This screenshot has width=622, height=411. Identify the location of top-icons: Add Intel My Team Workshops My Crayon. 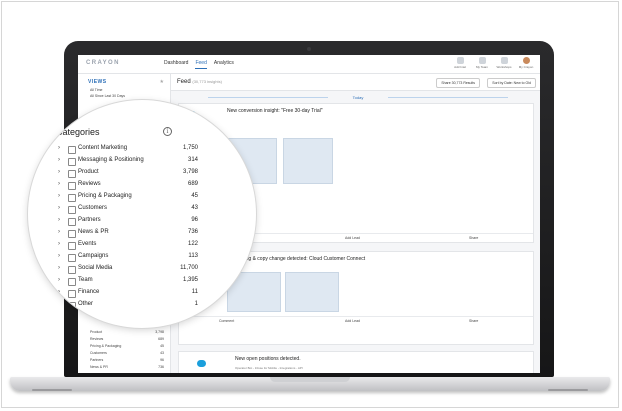
(493, 63).